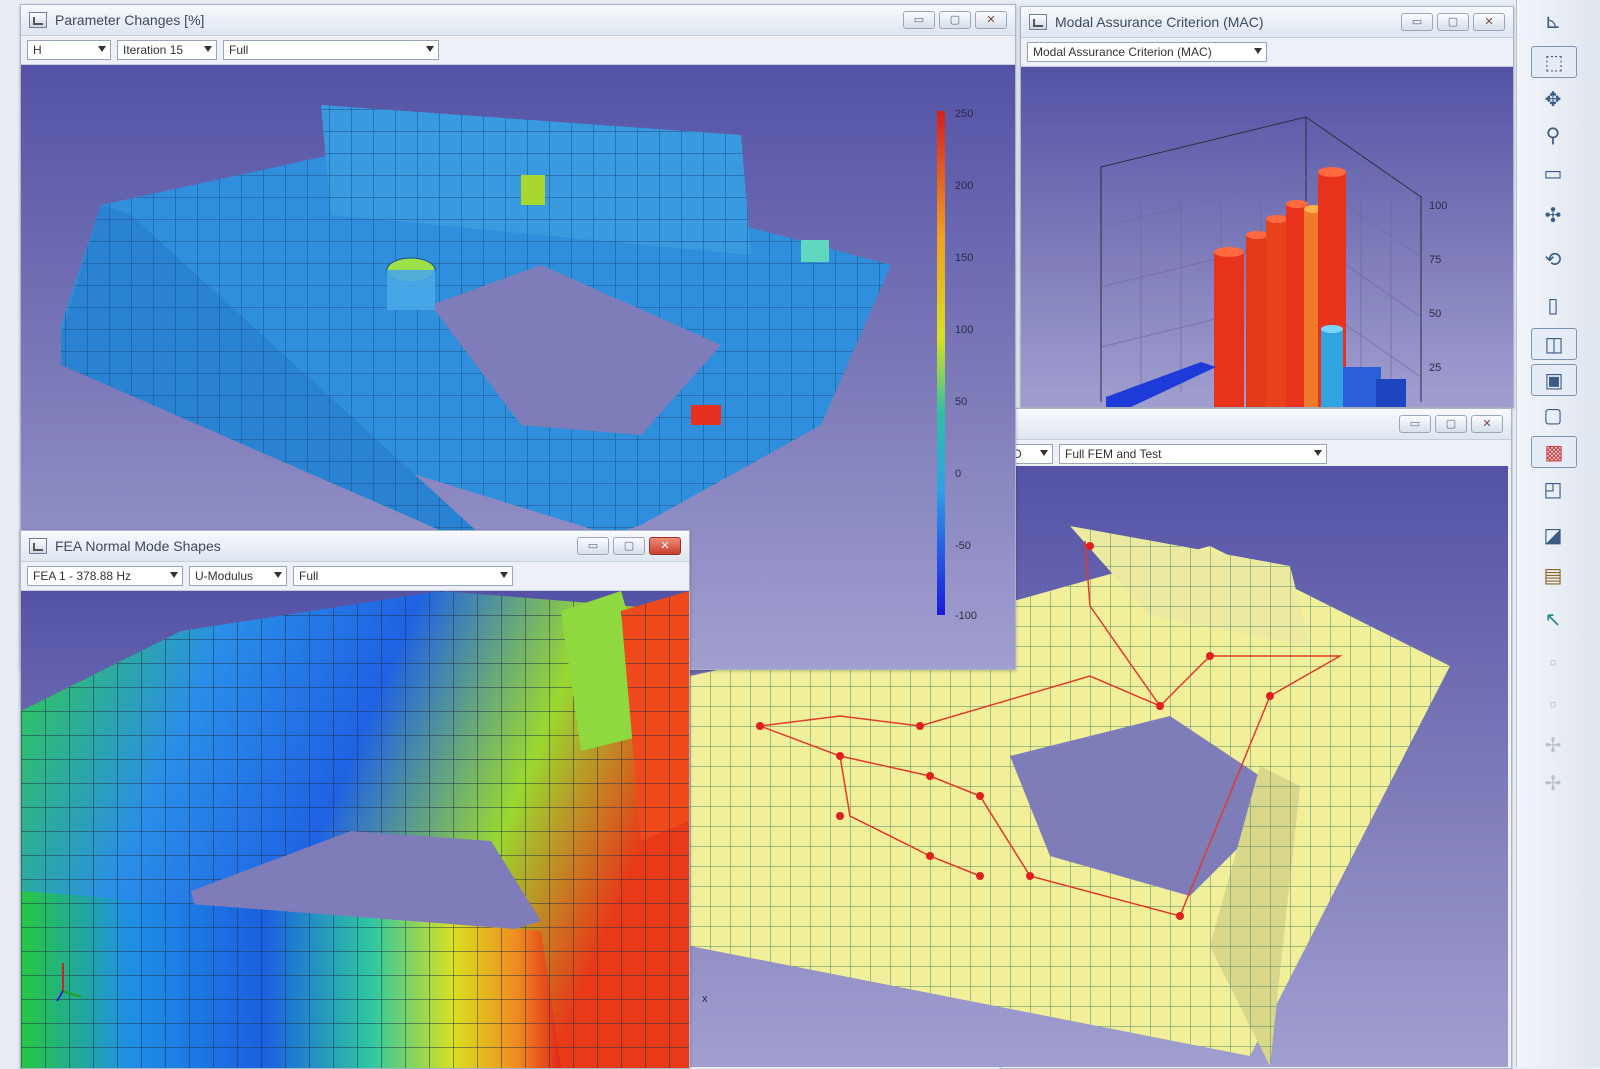 Image resolution: width=1600 pixels, height=1069 pixels. What do you see at coordinates (1451, 424) in the screenshot?
I see `fem-maximize-button: ▢` at bounding box center [1451, 424].